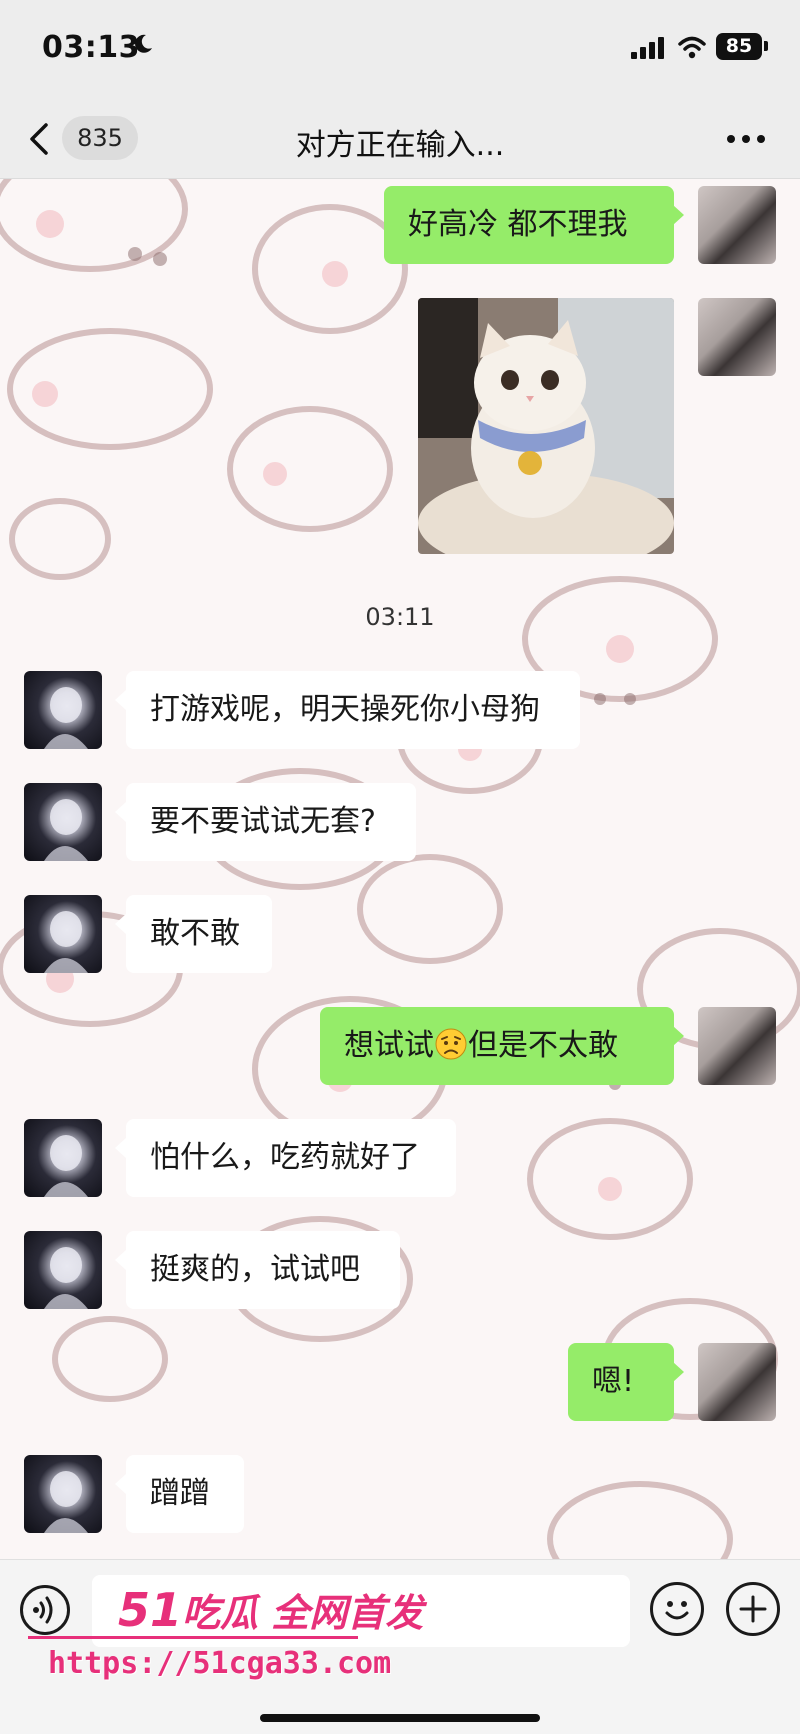  I want to click on status-bar: 03:13 85, so click(400, 50).